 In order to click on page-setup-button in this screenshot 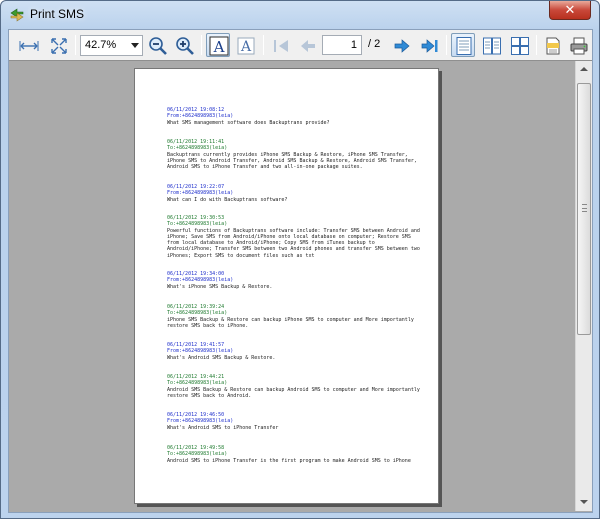, I will do `click(552, 45)`.